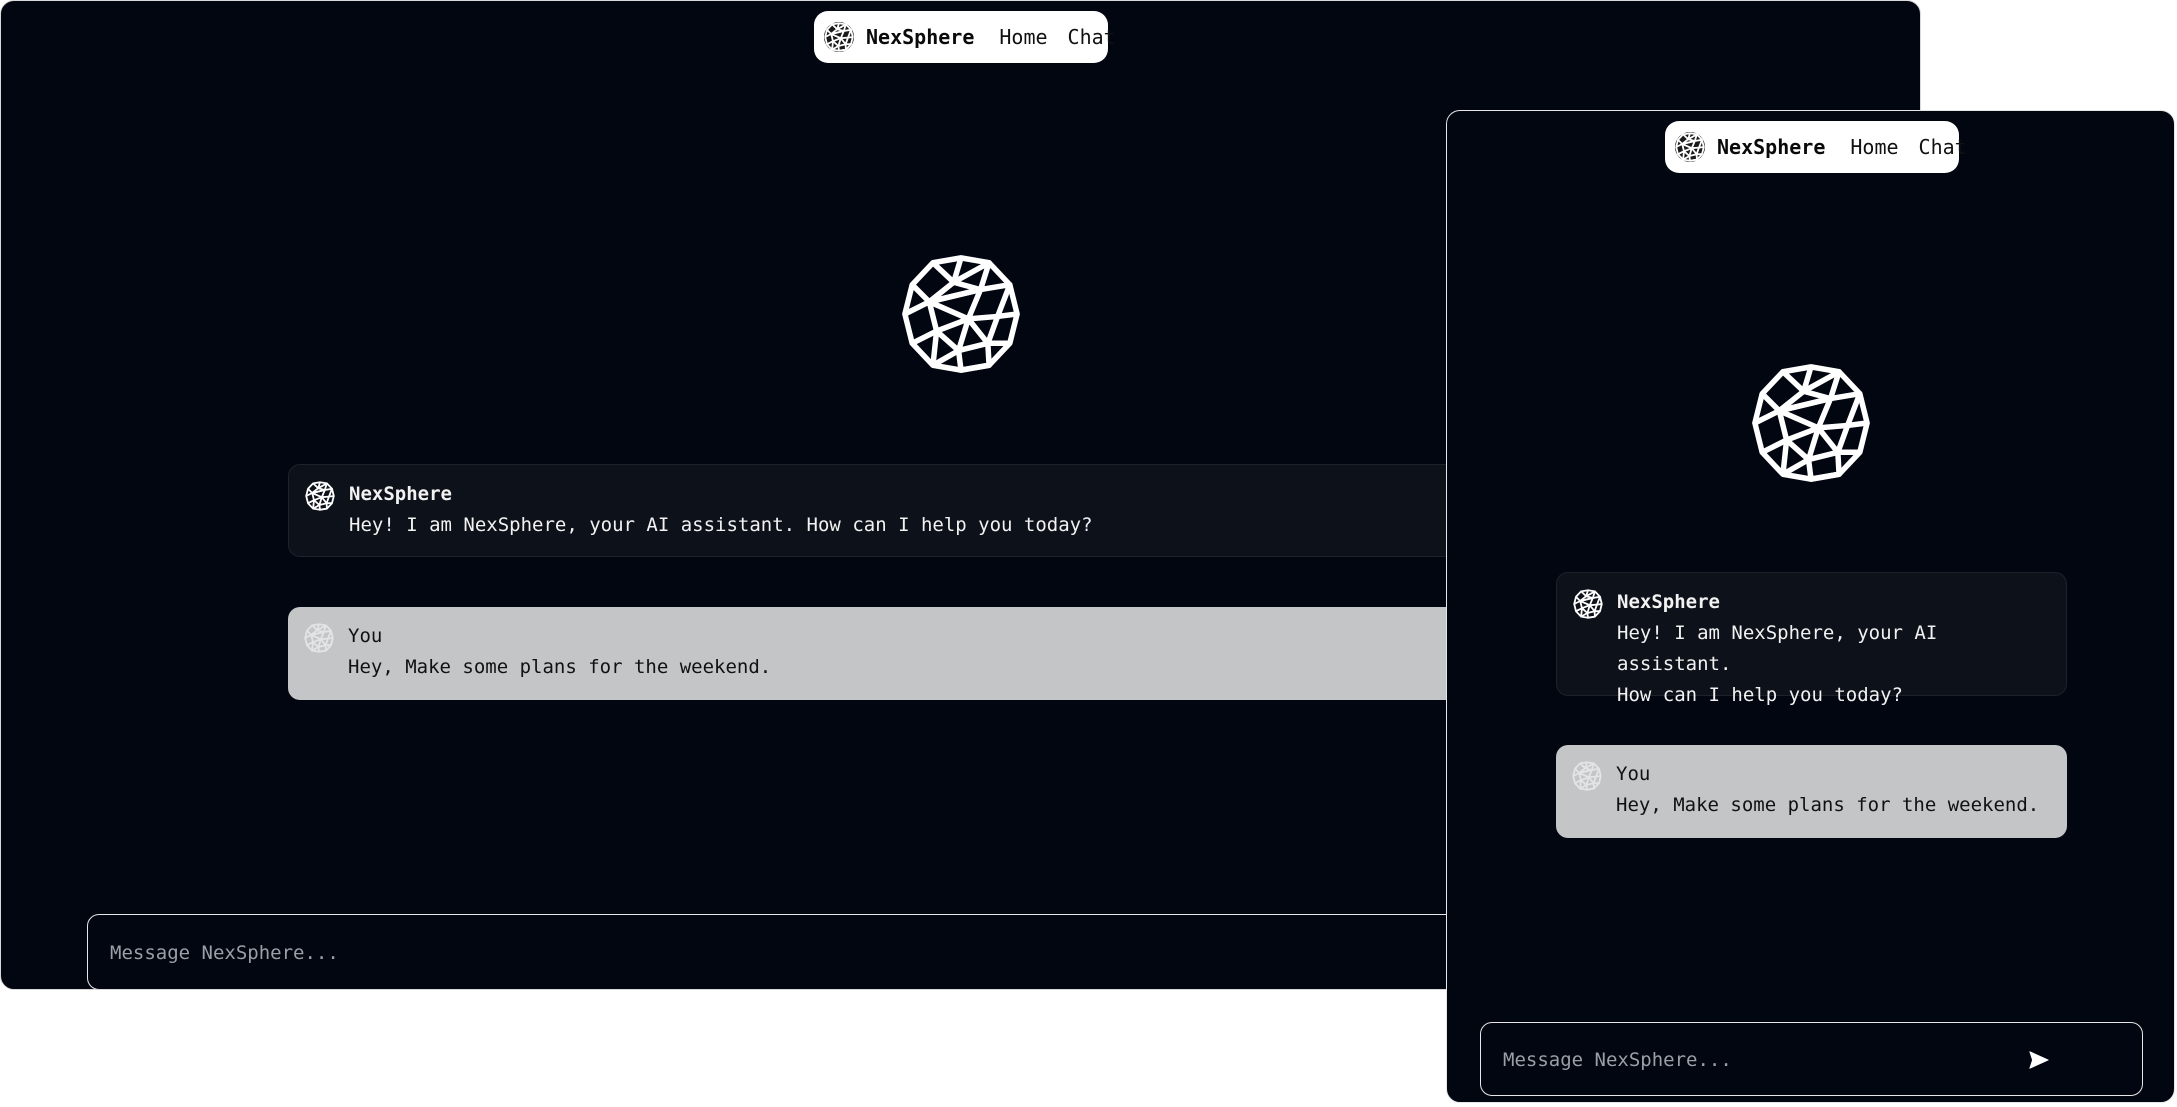 This screenshot has width=2177, height=1107. Describe the element at coordinates (1633, 774) in the screenshot. I see `message-sender: You` at that location.